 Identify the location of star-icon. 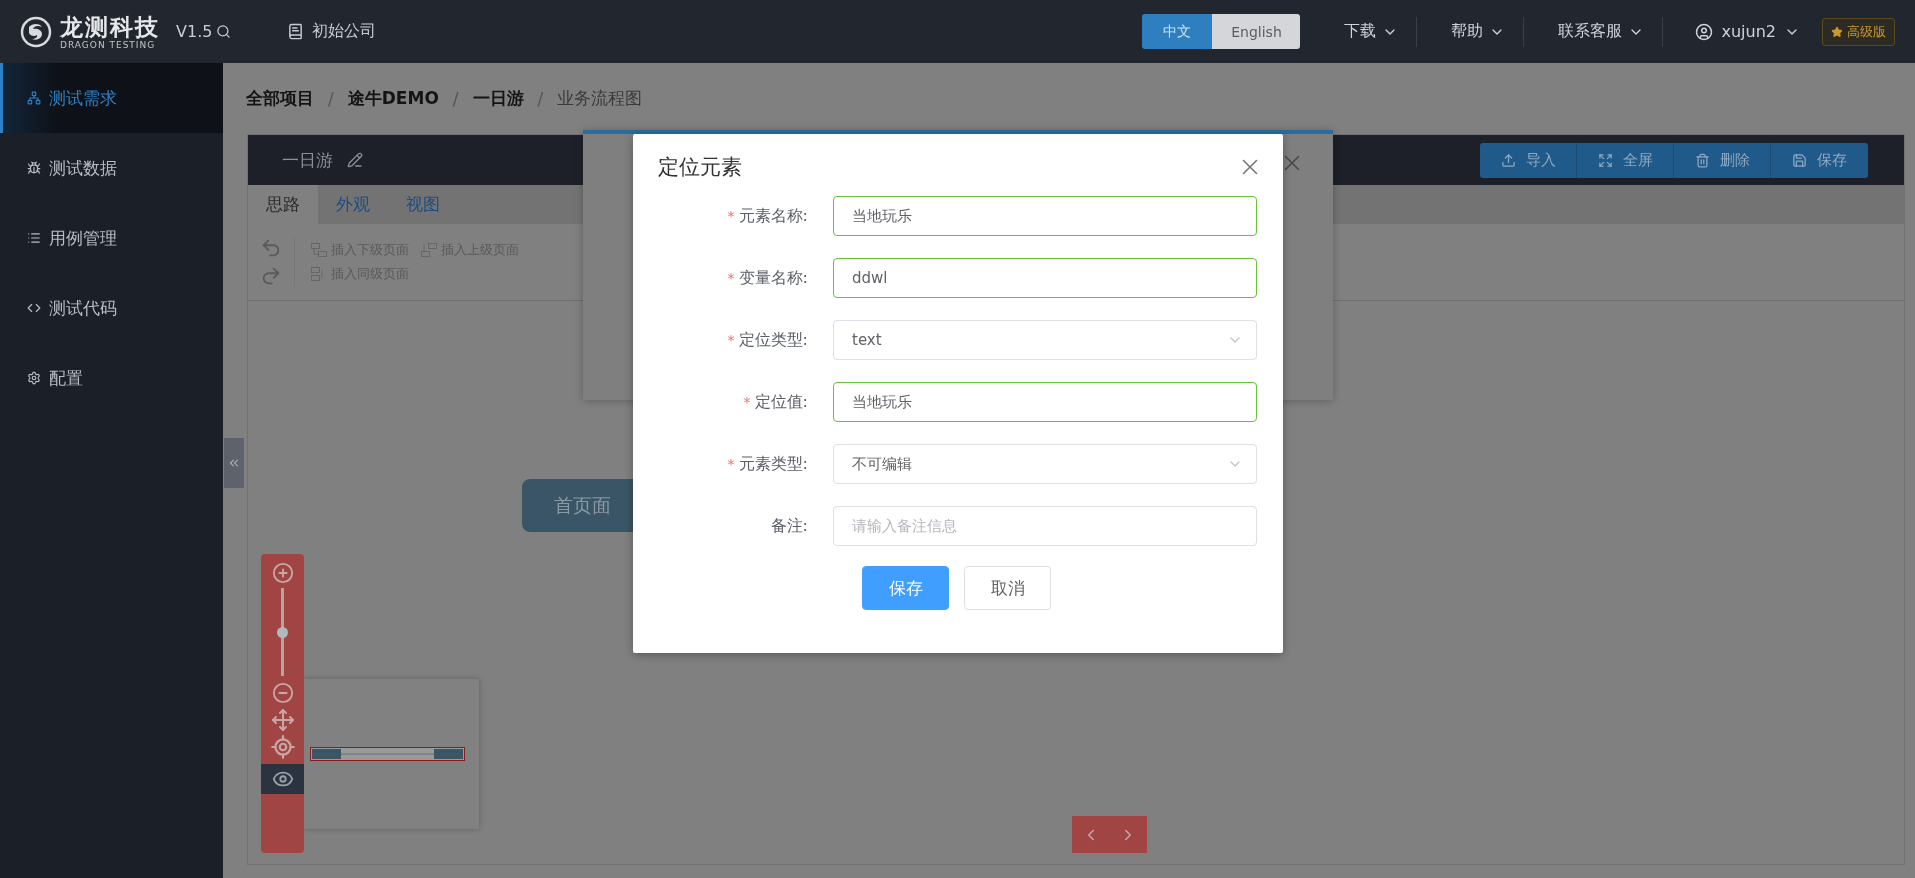
(1837, 31).